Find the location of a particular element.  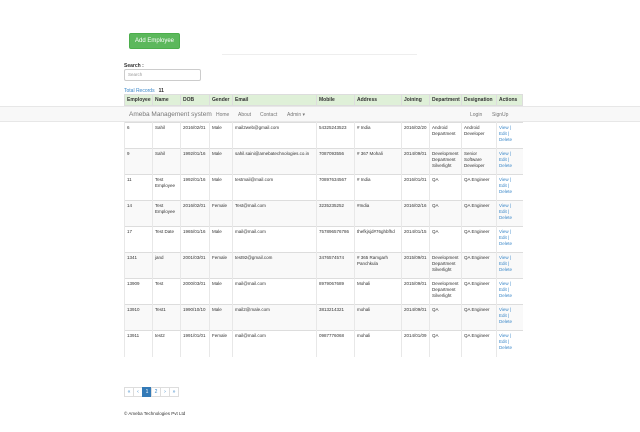

cell-email: Test@mail.com is located at coordinates (274, 213).